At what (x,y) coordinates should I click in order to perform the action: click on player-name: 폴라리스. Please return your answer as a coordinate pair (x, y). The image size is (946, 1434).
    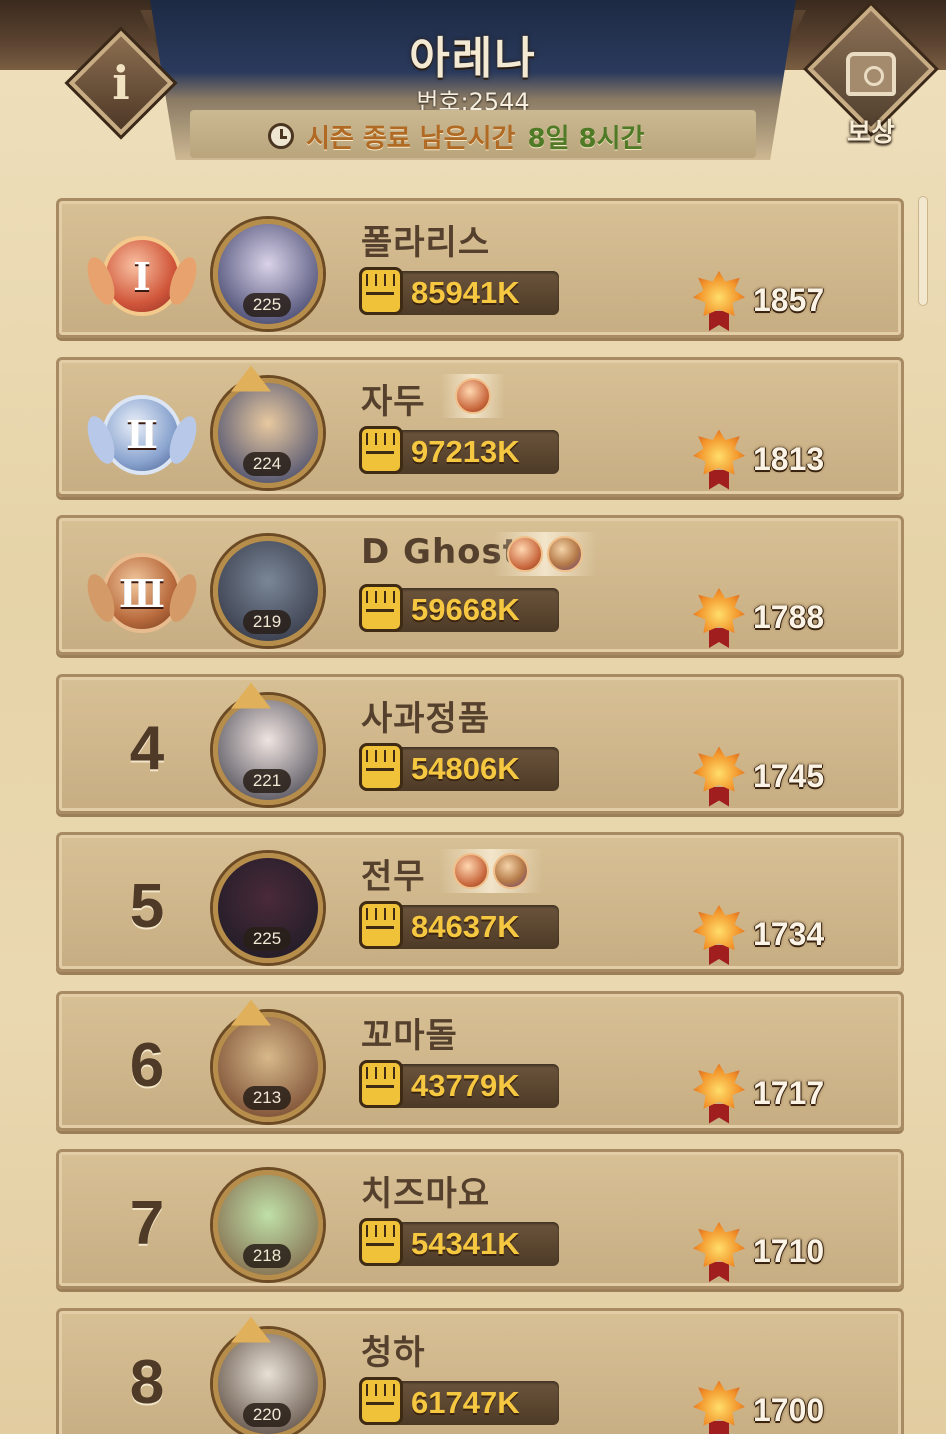
    Looking at the image, I should click on (426, 243).